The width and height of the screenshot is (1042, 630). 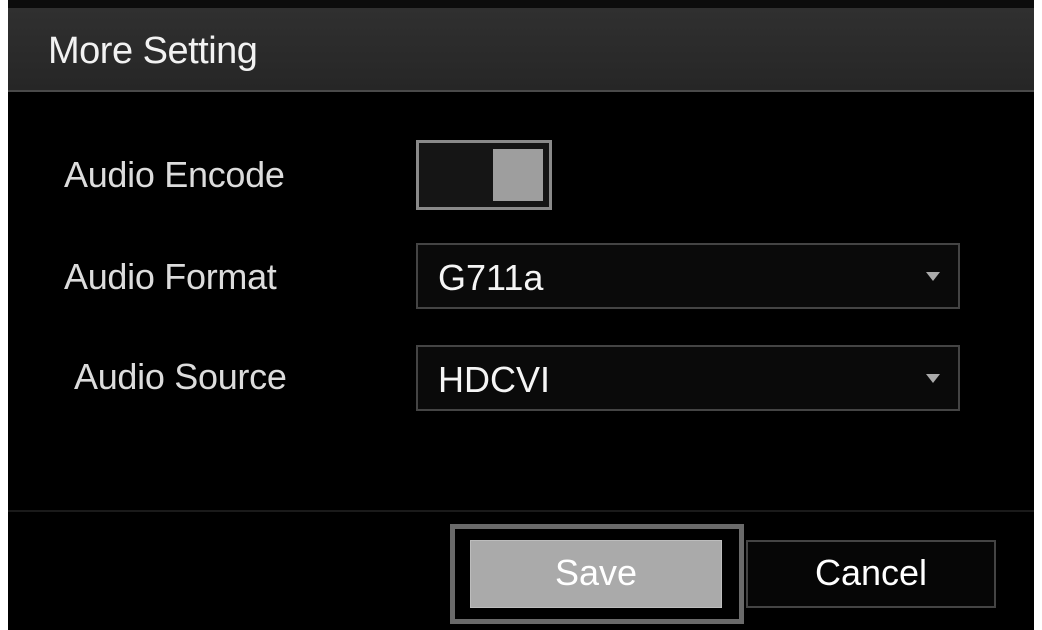 What do you see at coordinates (153, 51) in the screenshot?
I see `dialog-title: More Setting` at bounding box center [153, 51].